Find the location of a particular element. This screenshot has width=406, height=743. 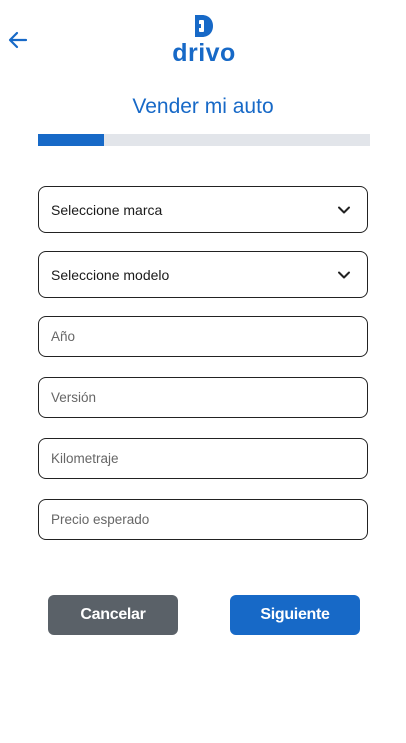

back-button is located at coordinates (18, 40).